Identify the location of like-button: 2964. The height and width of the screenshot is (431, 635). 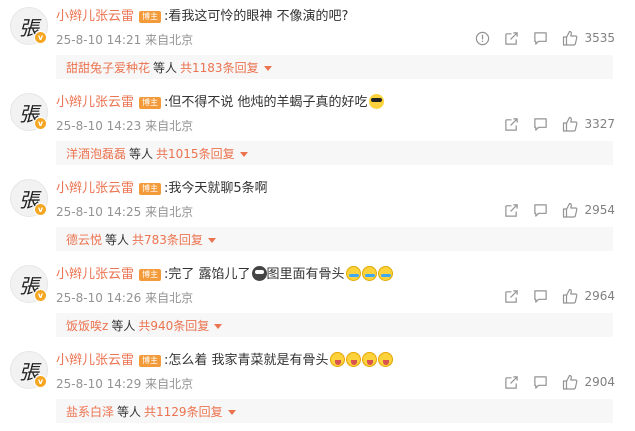
(588, 296).